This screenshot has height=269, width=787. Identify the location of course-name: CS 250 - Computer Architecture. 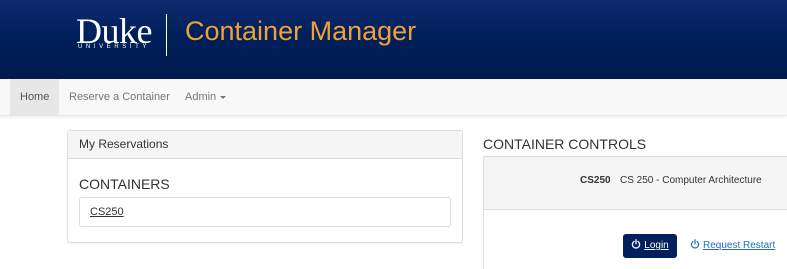
(691, 180).